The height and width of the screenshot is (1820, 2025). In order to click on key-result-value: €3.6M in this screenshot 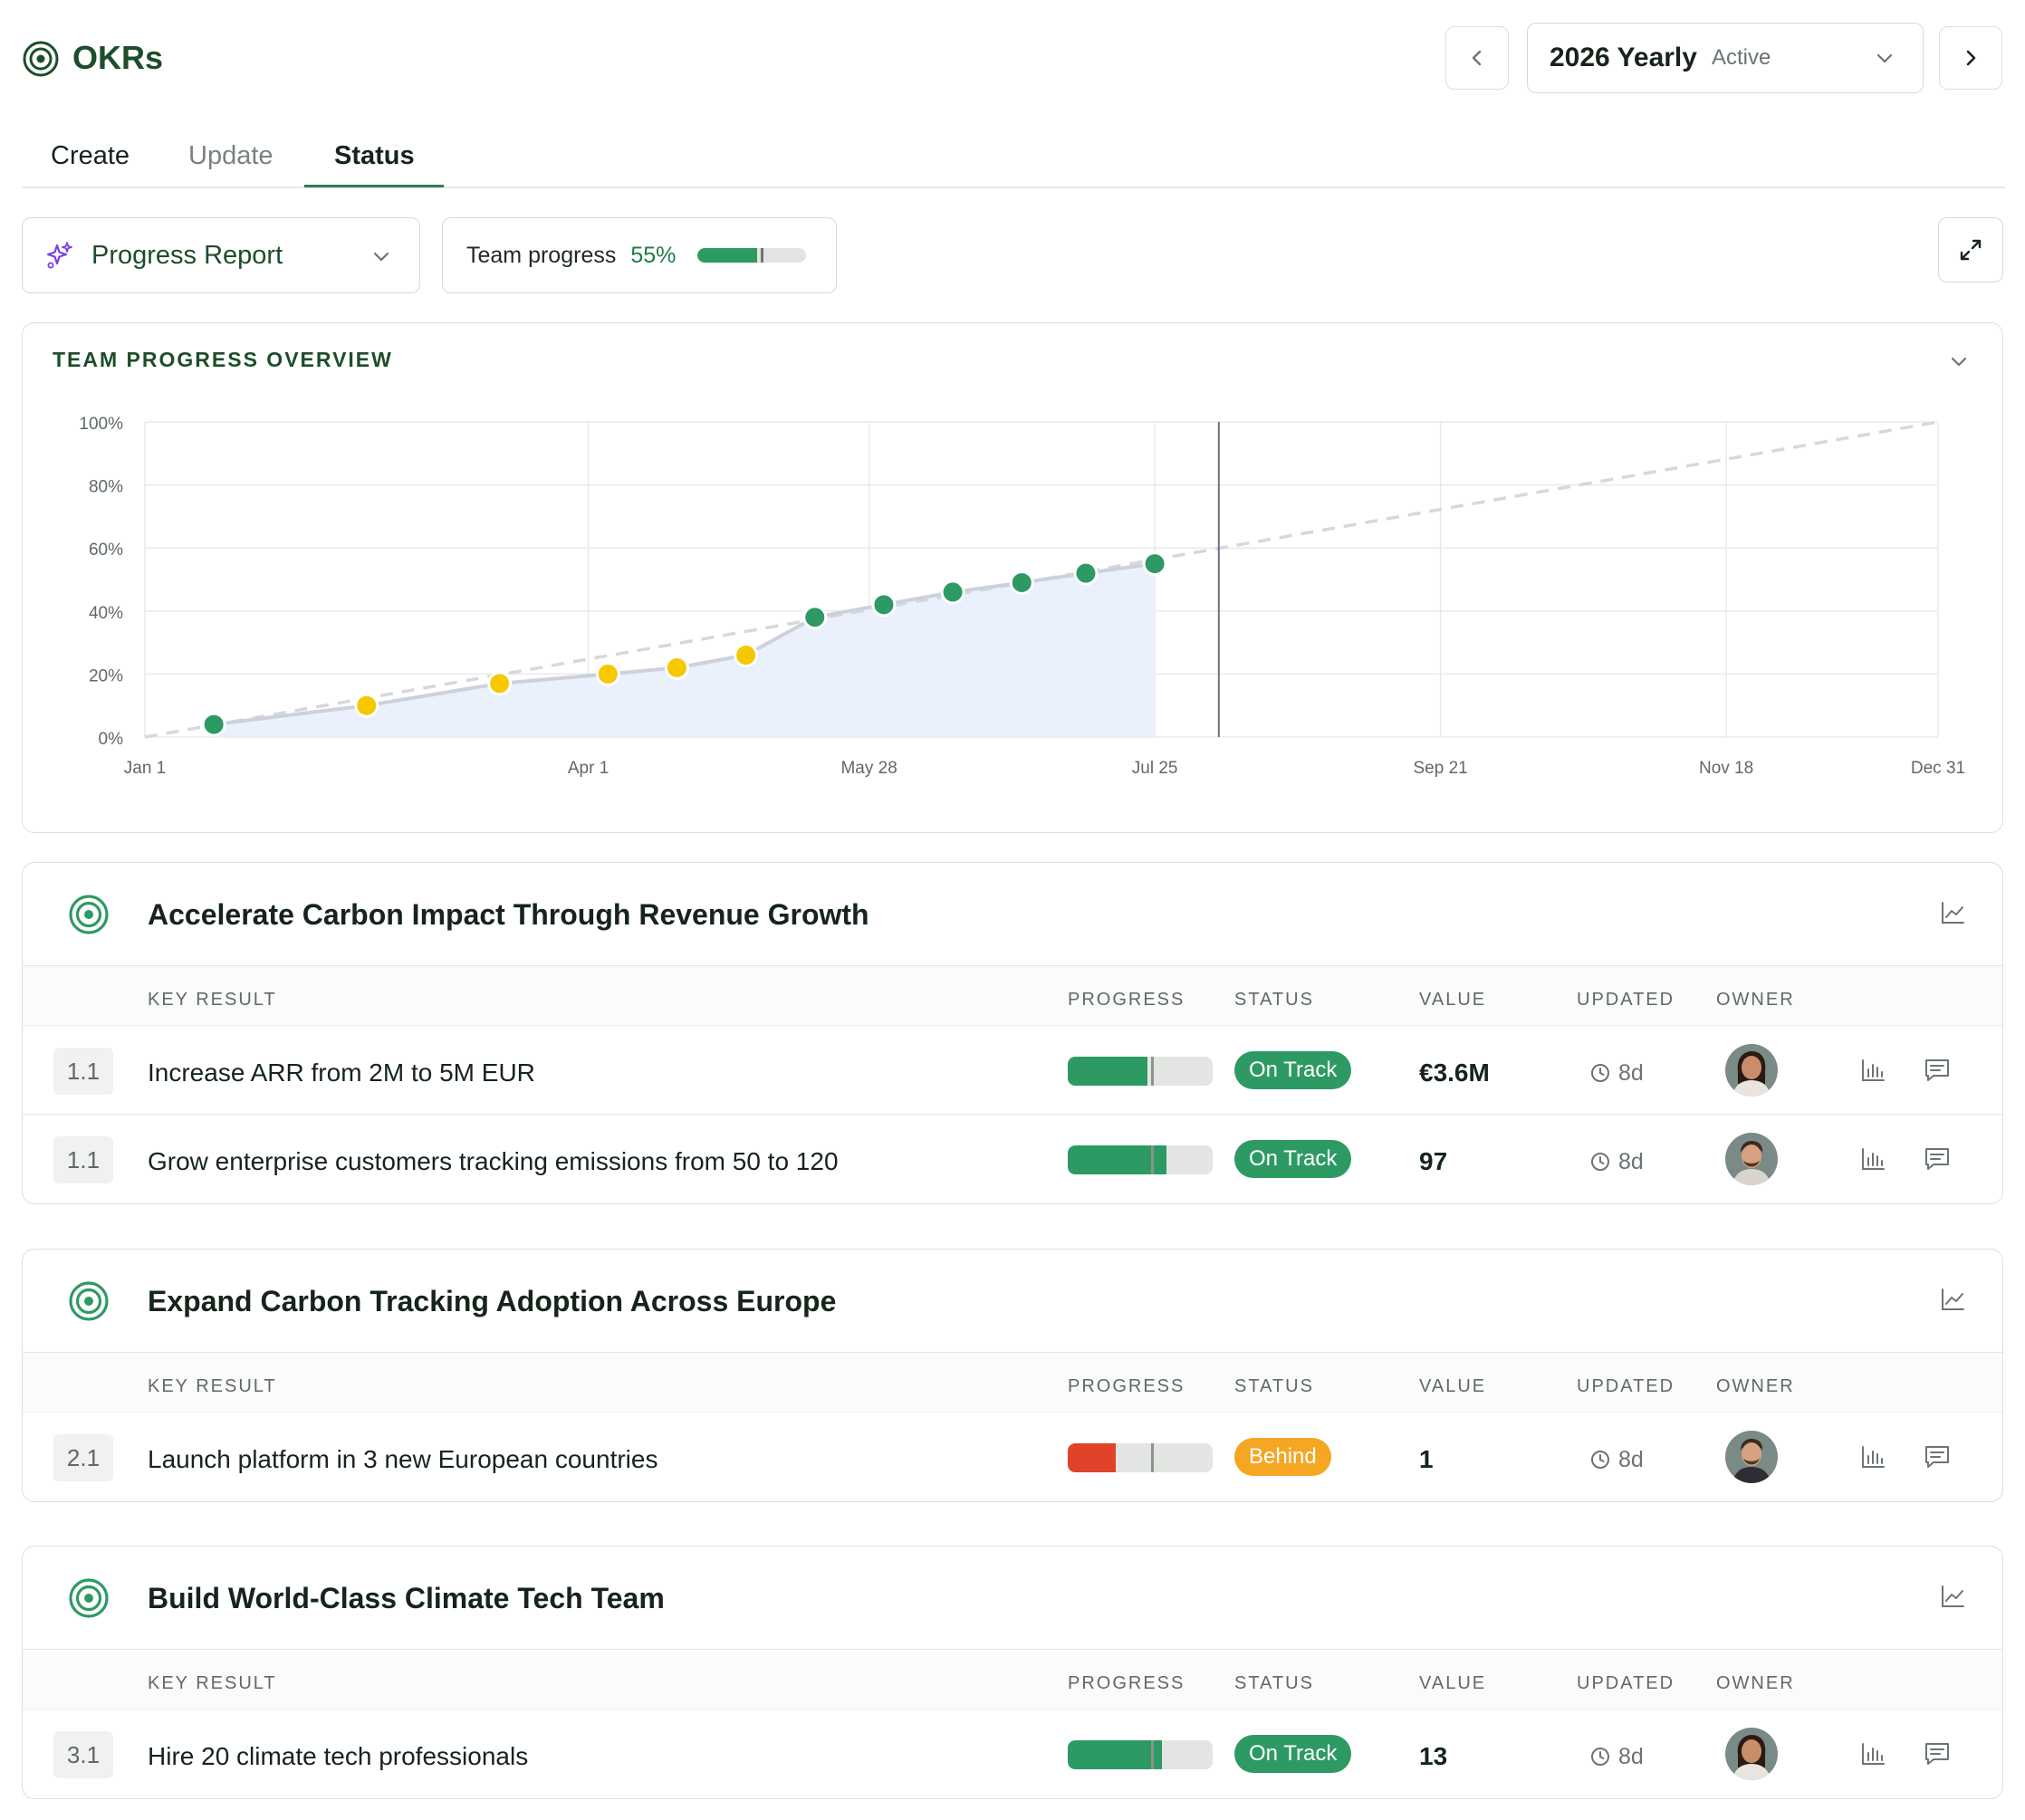, I will do `click(1455, 1072)`.